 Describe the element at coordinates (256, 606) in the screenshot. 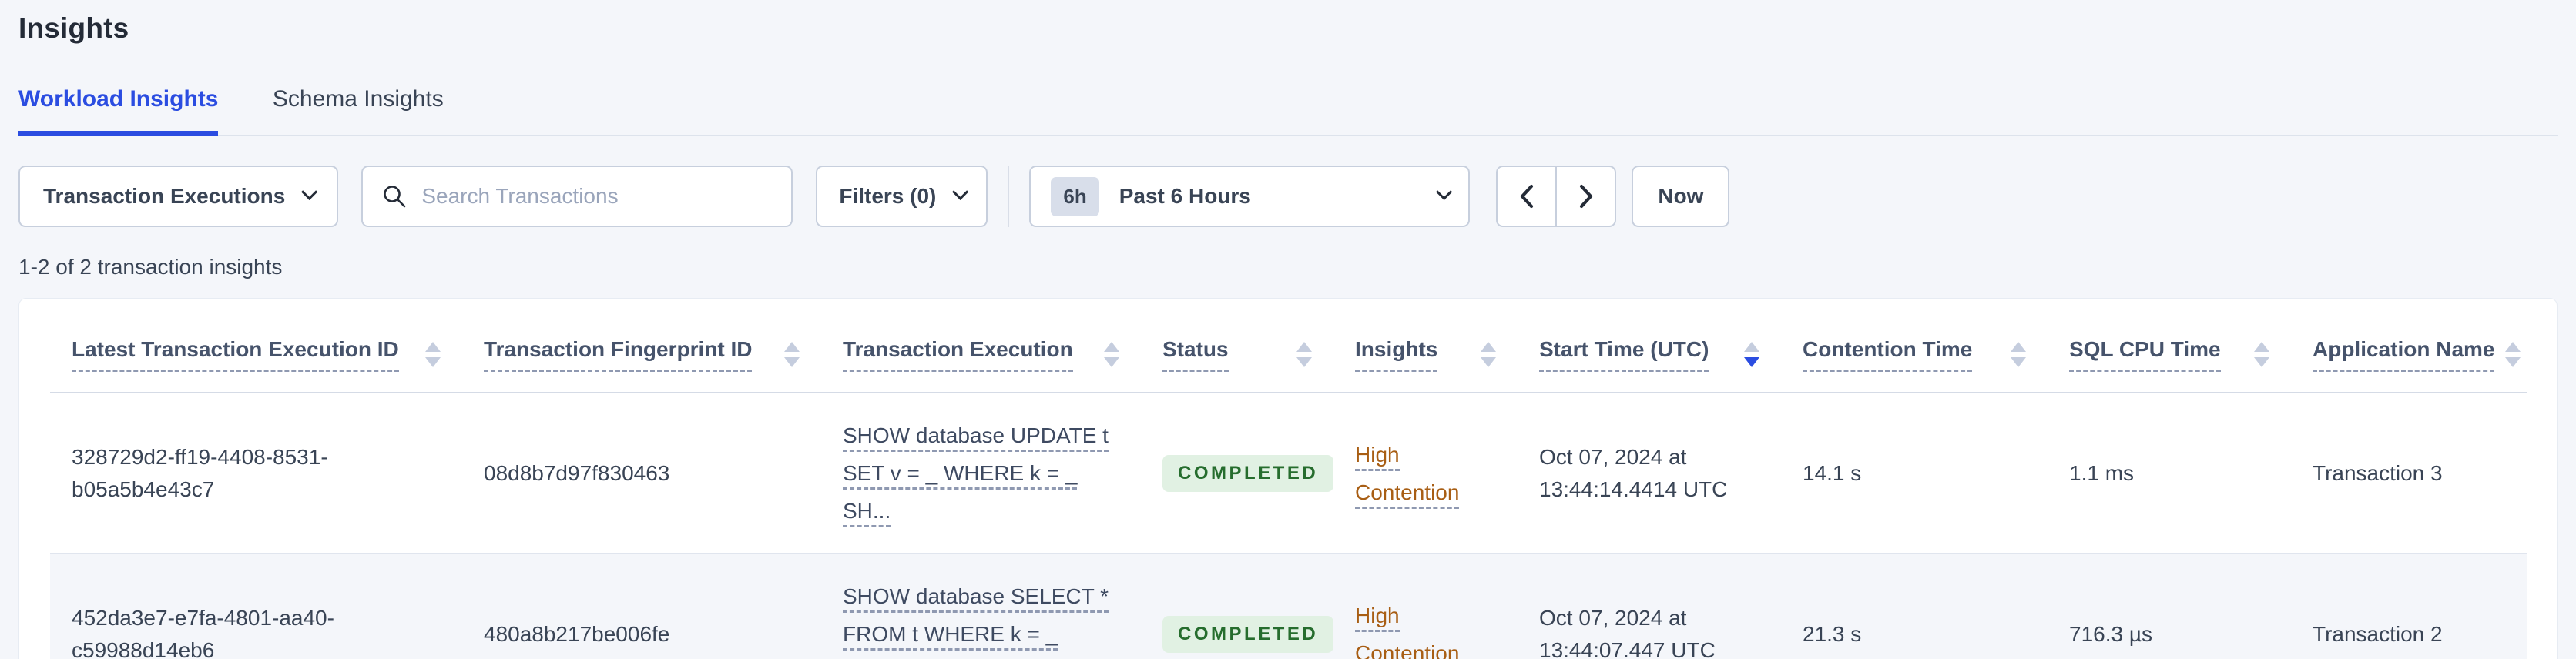

I see `cell-latest-execution-id: 452da3e7-e7fa-4801-aa40-c59988d14eb6` at that location.